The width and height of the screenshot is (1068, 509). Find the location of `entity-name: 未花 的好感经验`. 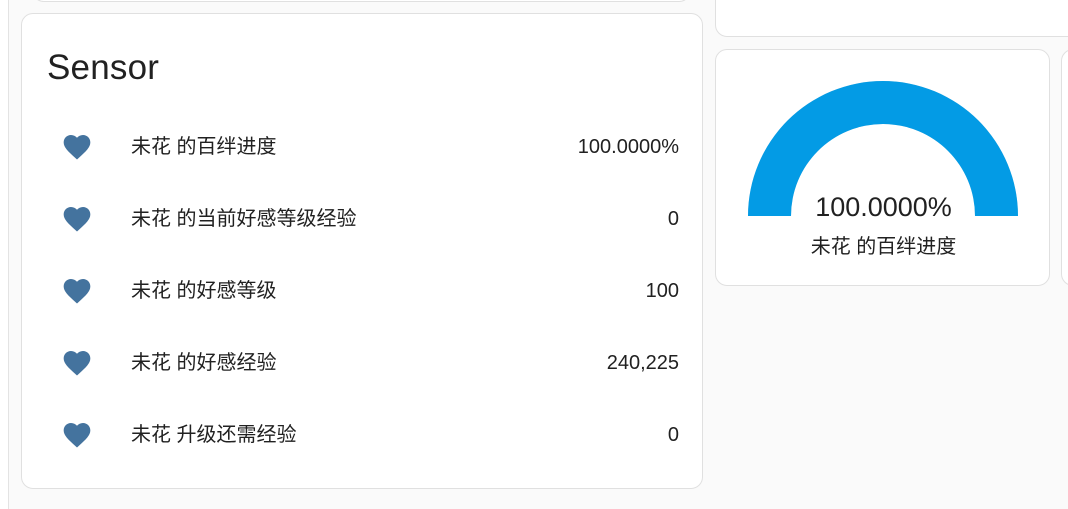

entity-name: 未花 的好感经验 is located at coordinates (204, 363).